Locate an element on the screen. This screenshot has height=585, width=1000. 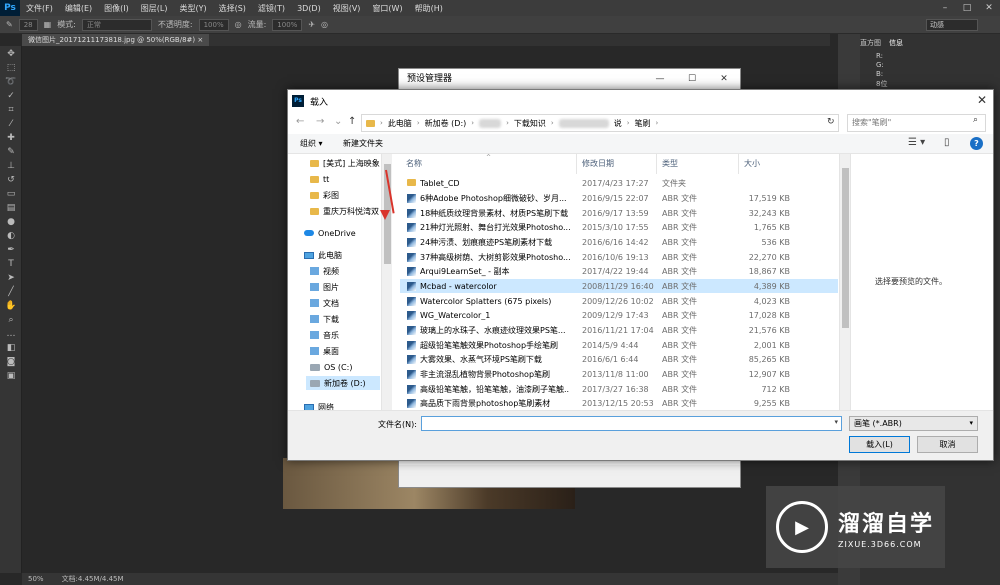
column-date: 修改日期 is located at coordinates (598, 163).